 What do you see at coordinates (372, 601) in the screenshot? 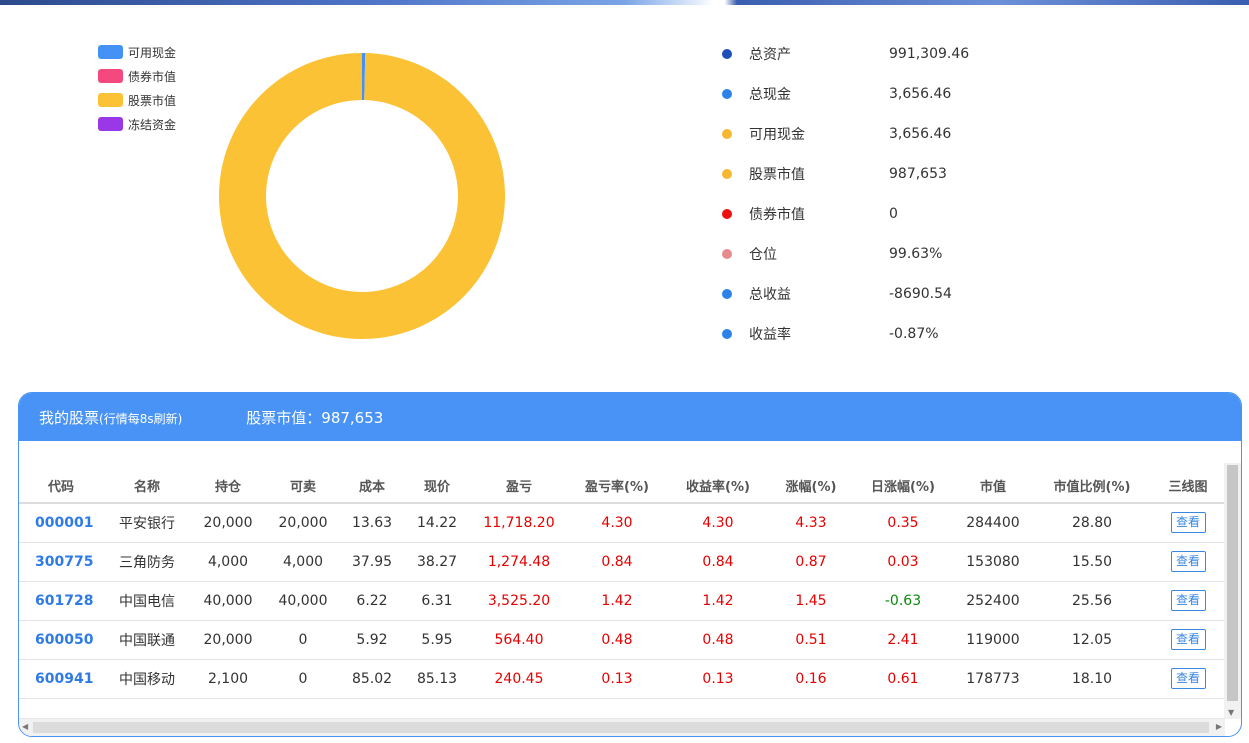
I see `cost-price-cell: 6.22` at bounding box center [372, 601].